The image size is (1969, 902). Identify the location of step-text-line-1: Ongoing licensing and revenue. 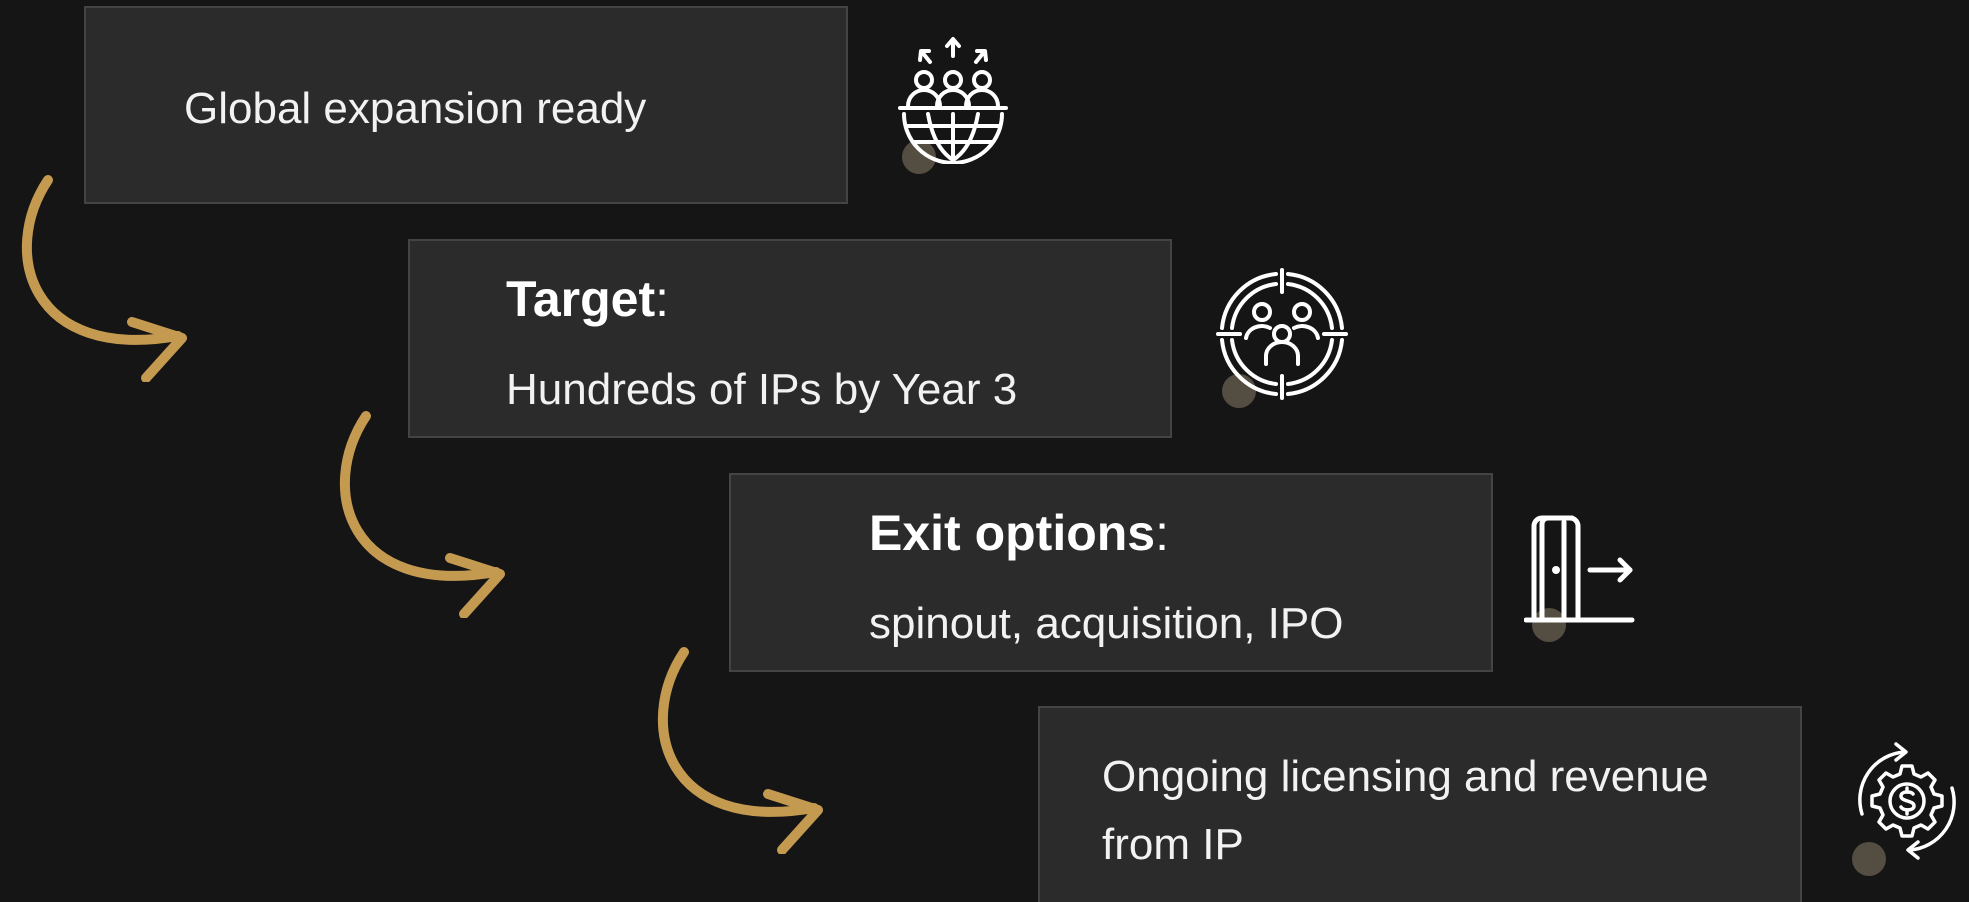
(1405, 776).